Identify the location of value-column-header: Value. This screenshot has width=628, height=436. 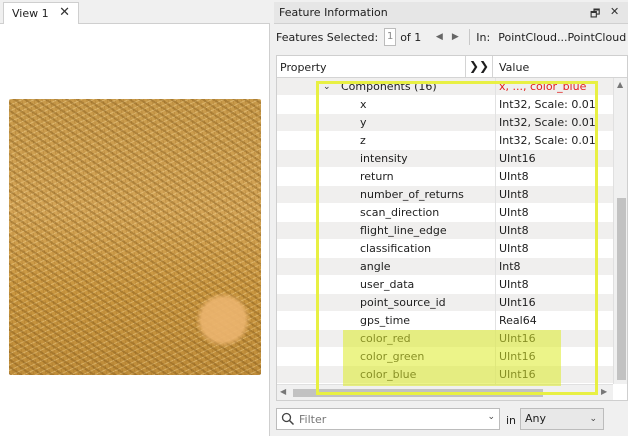
(514, 67).